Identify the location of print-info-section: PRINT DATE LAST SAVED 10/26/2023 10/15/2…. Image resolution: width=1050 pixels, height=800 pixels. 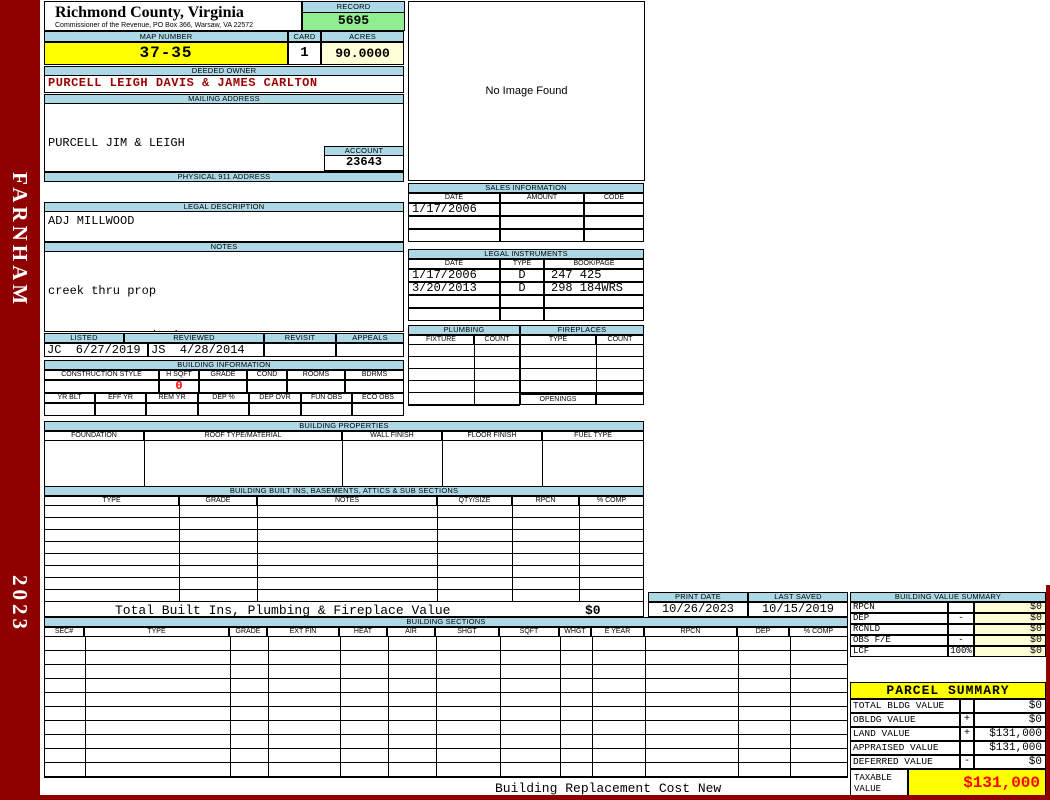
(748, 604).